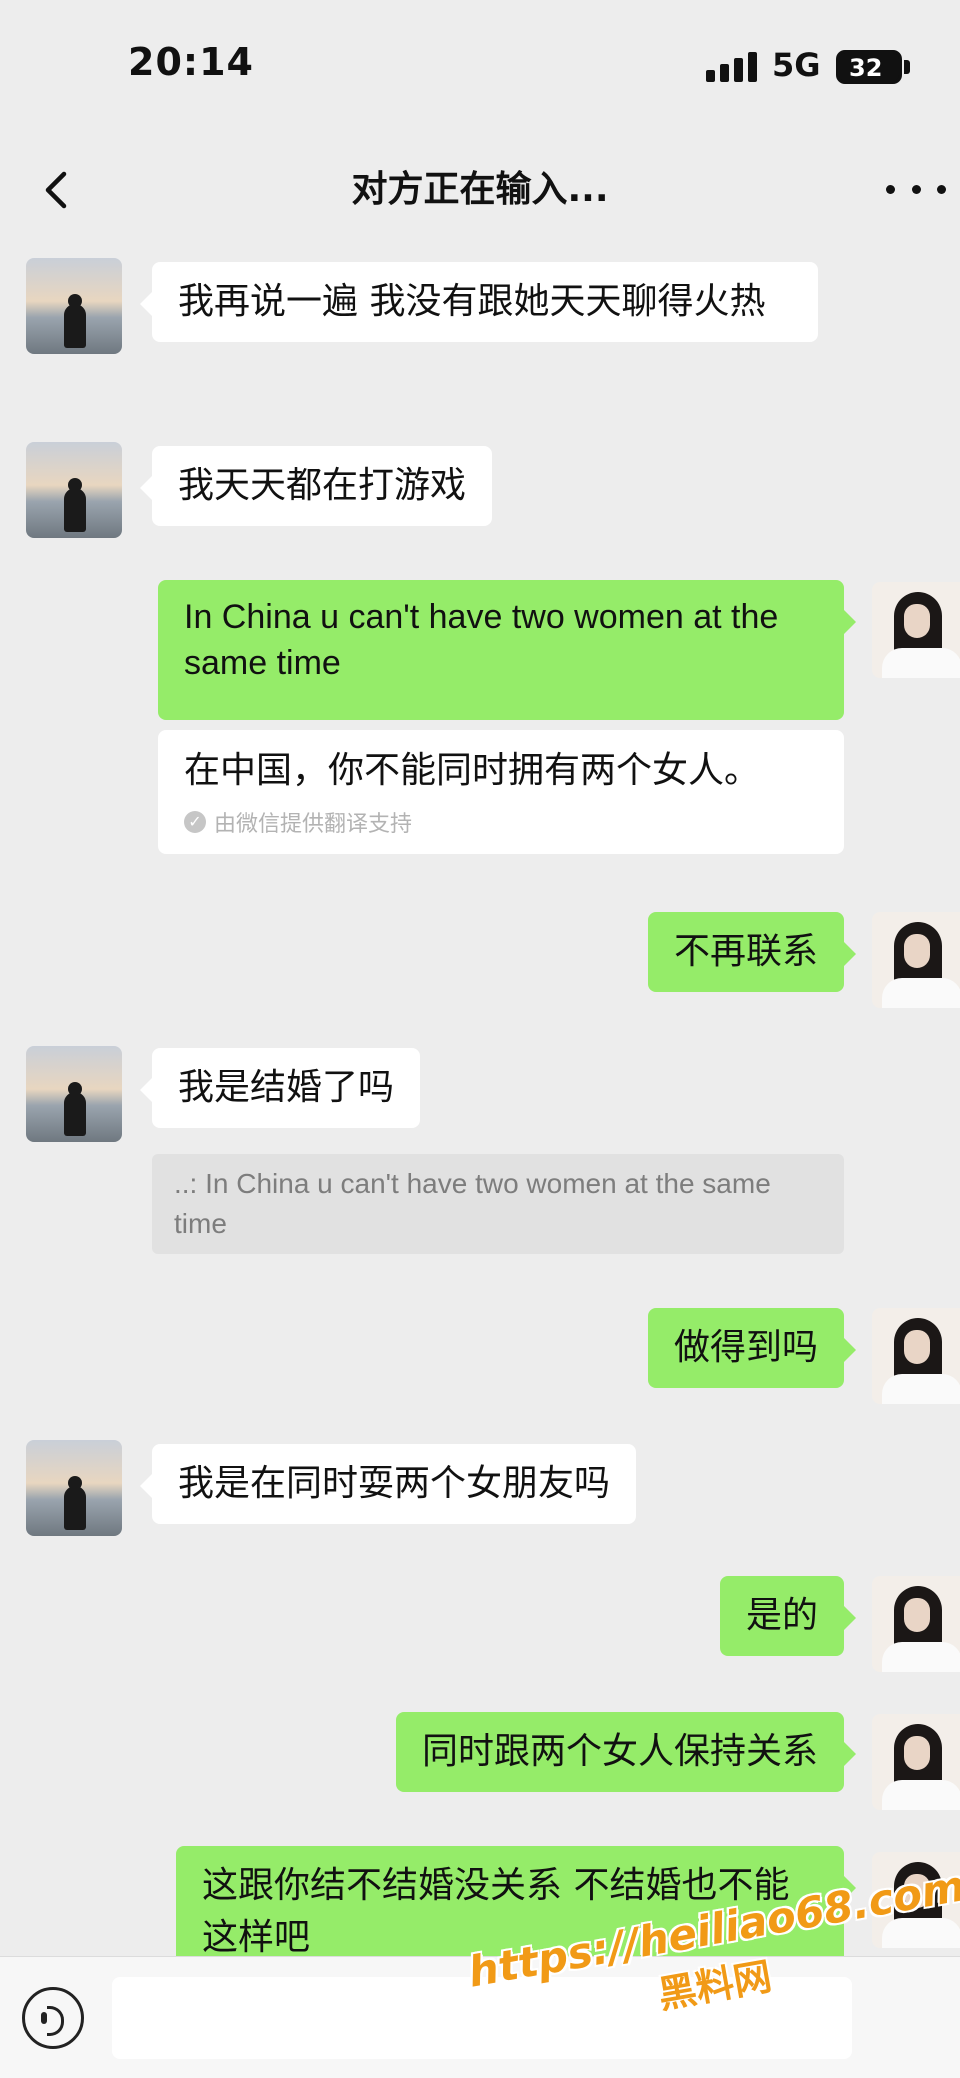  Describe the element at coordinates (191, 62) in the screenshot. I see `status-time: 20:14` at that location.